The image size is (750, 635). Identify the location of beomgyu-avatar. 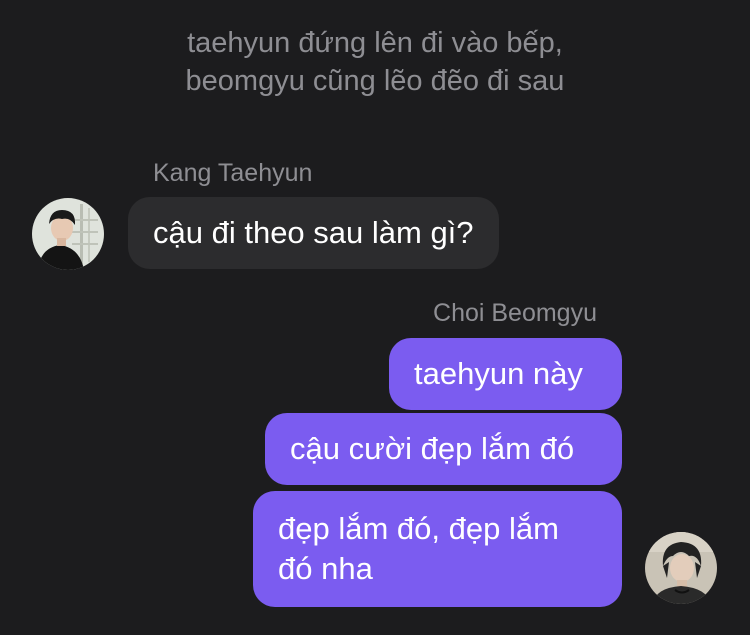
(681, 568).